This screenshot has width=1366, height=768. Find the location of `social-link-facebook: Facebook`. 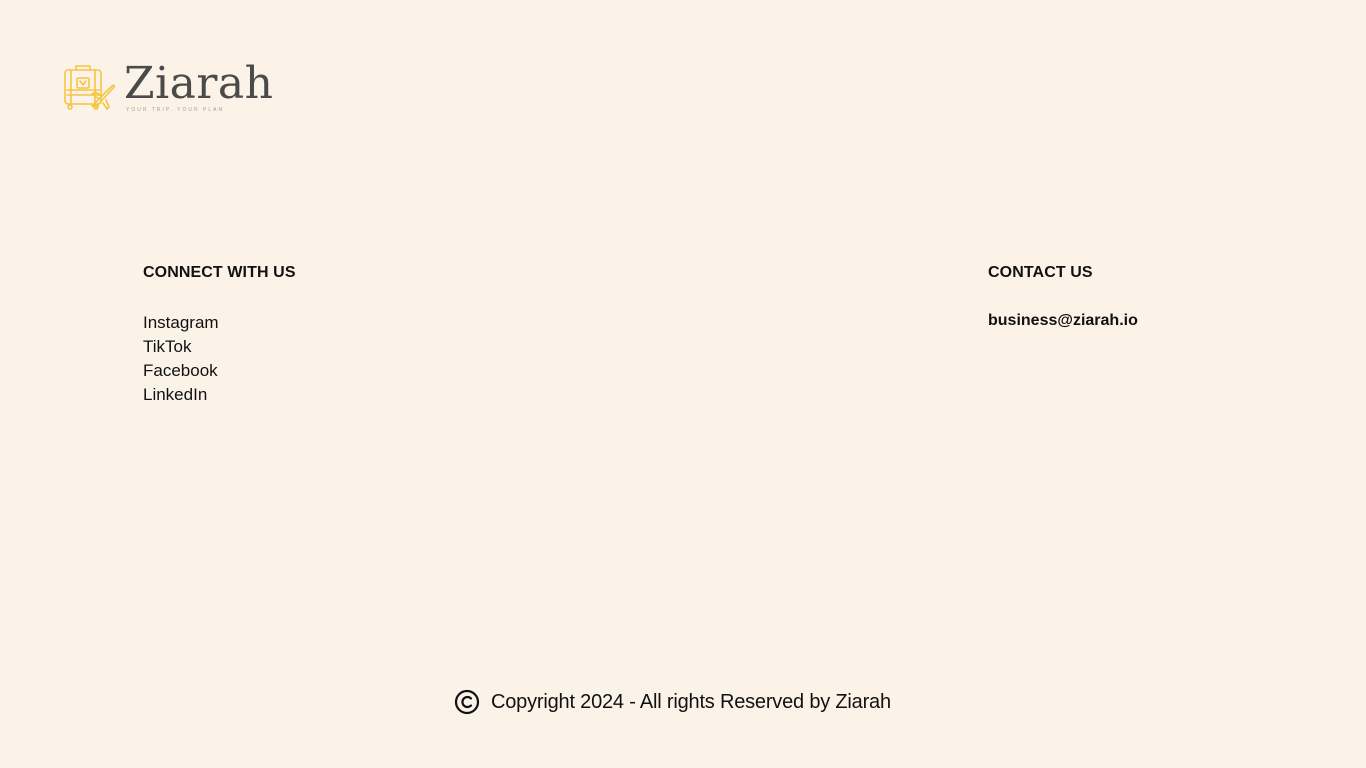

social-link-facebook: Facebook is located at coordinates (181, 371).